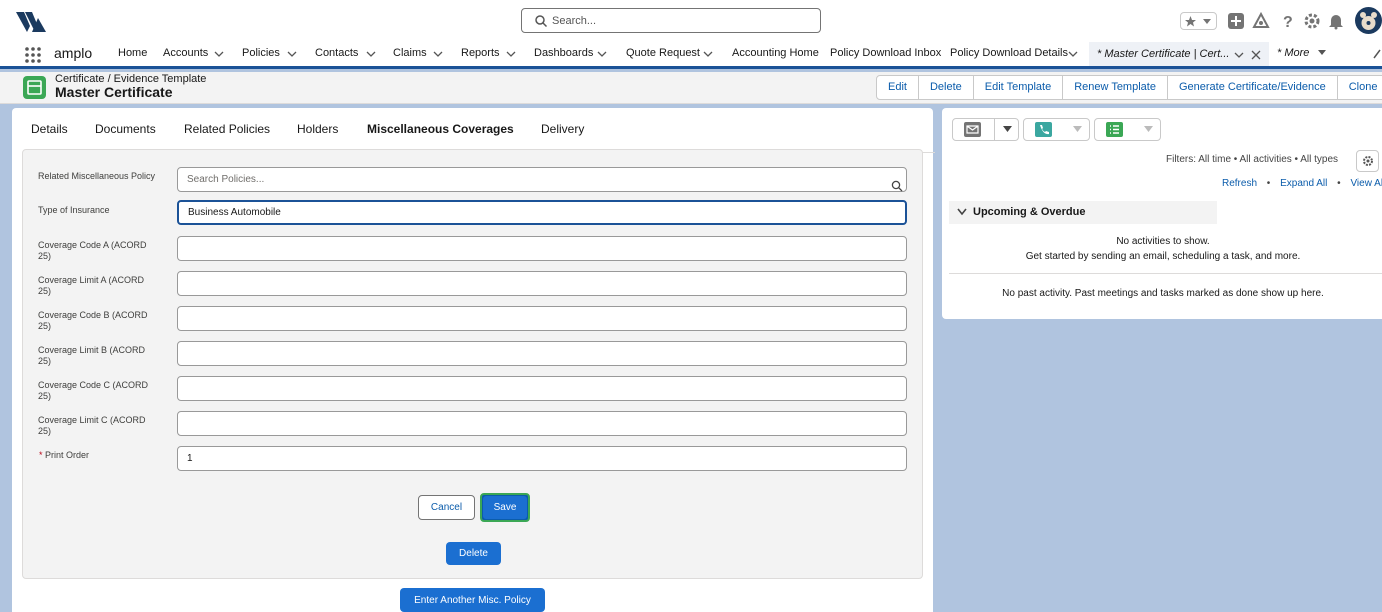  I want to click on tab-miscellaneous-coverages: Miscellaneous Coverages, so click(440, 134).